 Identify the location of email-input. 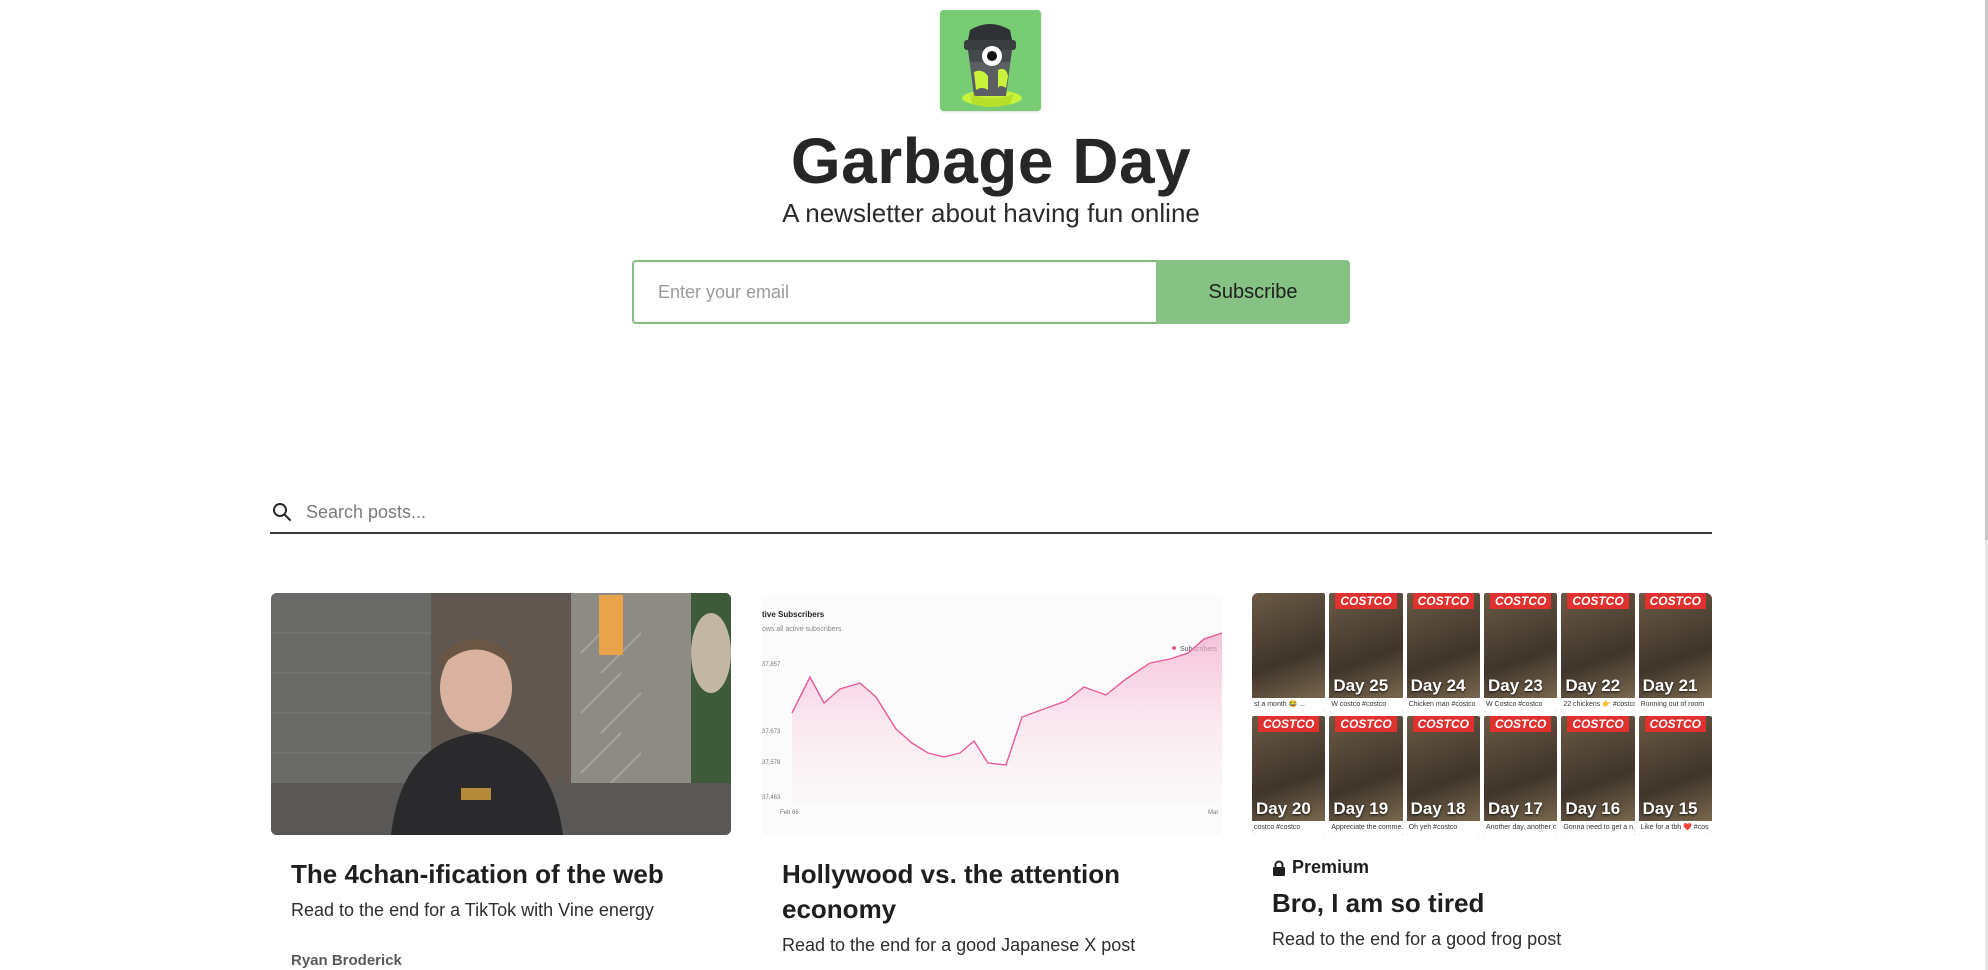
(894, 292).